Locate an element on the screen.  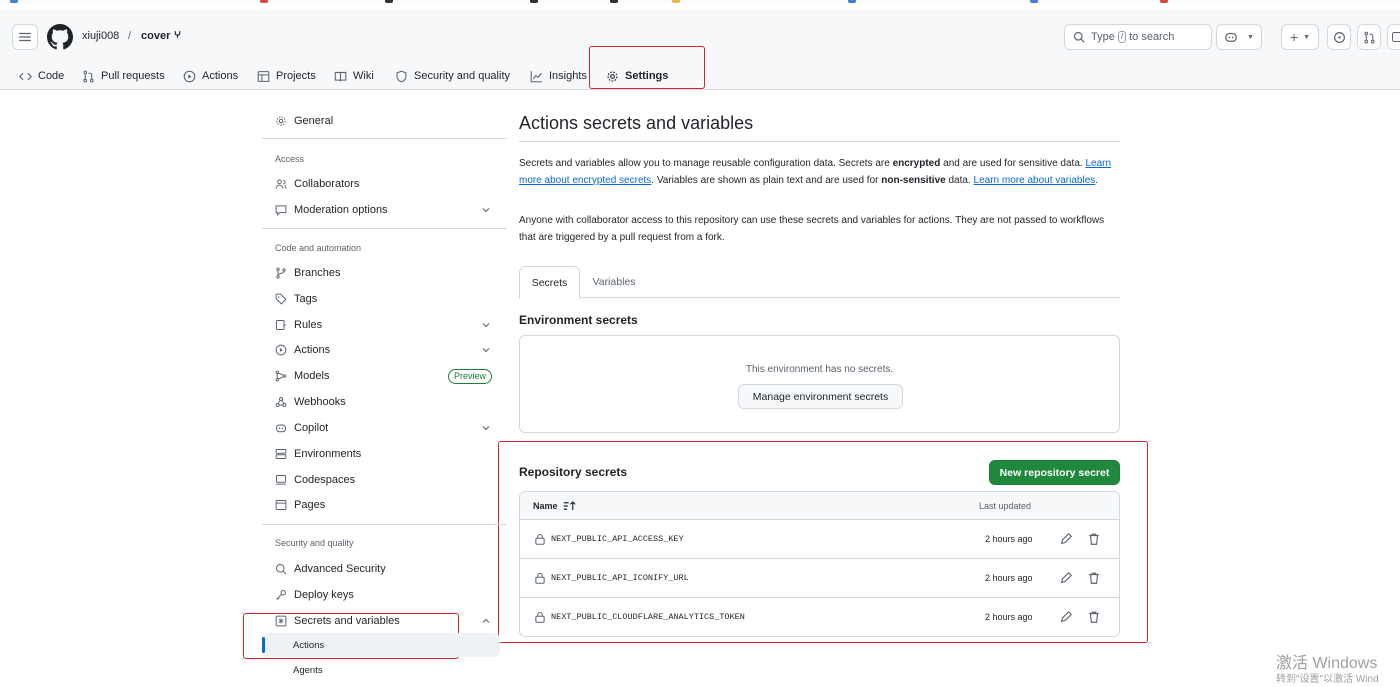
sidebar-item-advanced-security: Advanced Security is located at coordinates (381, 569).